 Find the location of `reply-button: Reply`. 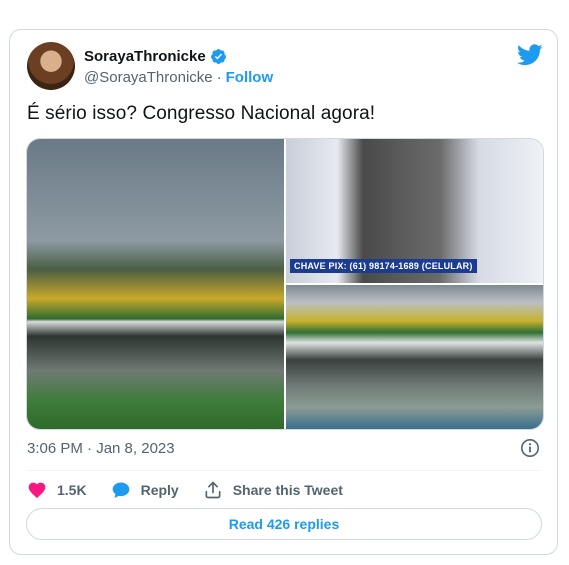

reply-button: Reply is located at coordinates (145, 490).